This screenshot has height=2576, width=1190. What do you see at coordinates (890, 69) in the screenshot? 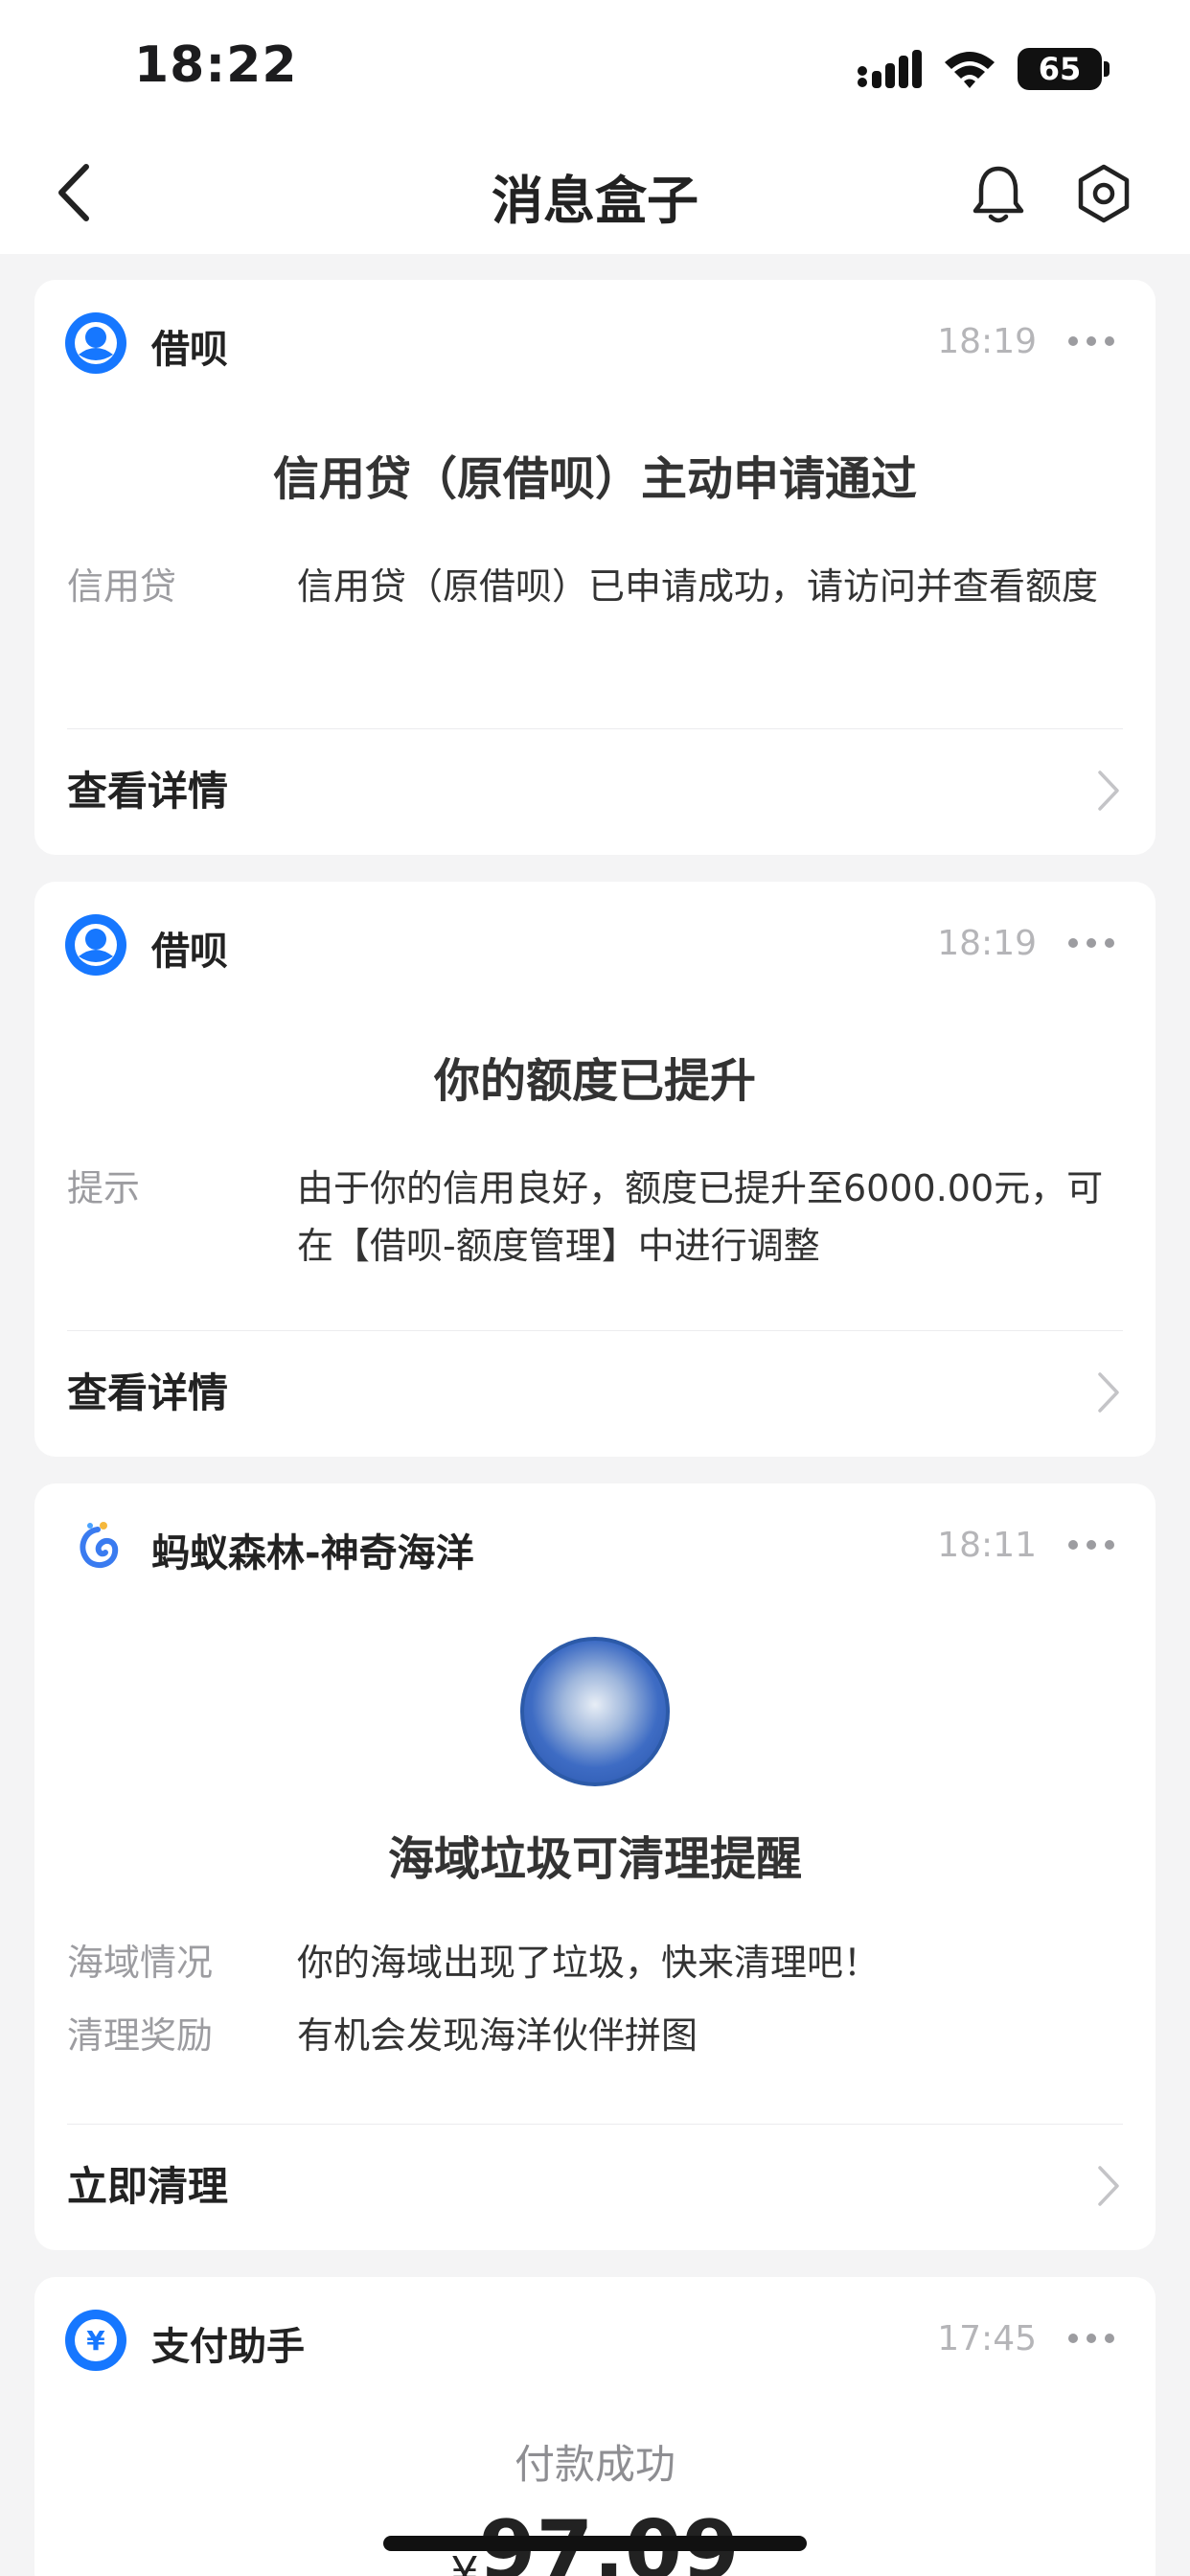
I see `signal-icon` at bounding box center [890, 69].